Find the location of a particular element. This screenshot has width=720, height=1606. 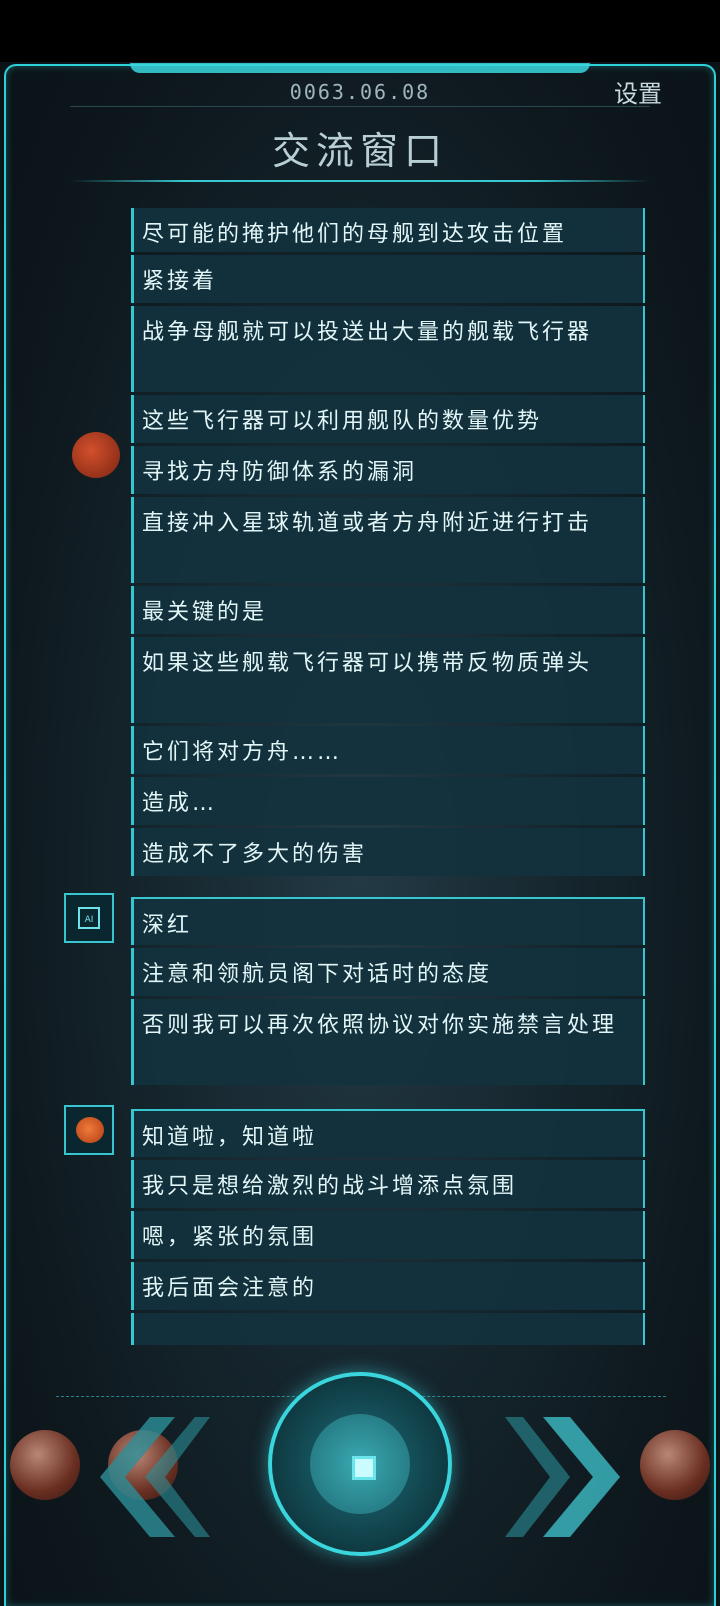

message: 嗯，紧张的氛围 is located at coordinates (388, 1235).